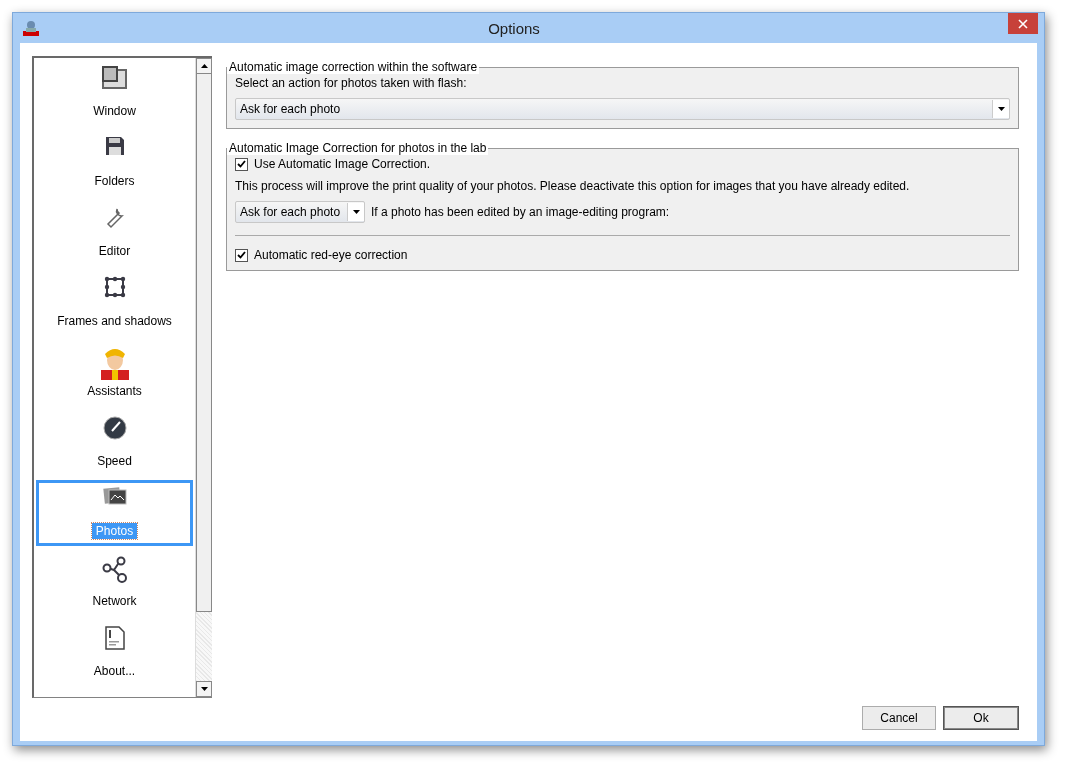  What do you see at coordinates (114, 443) in the screenshot?
I see `category-item: Speed` at bounding box center [114, 443].